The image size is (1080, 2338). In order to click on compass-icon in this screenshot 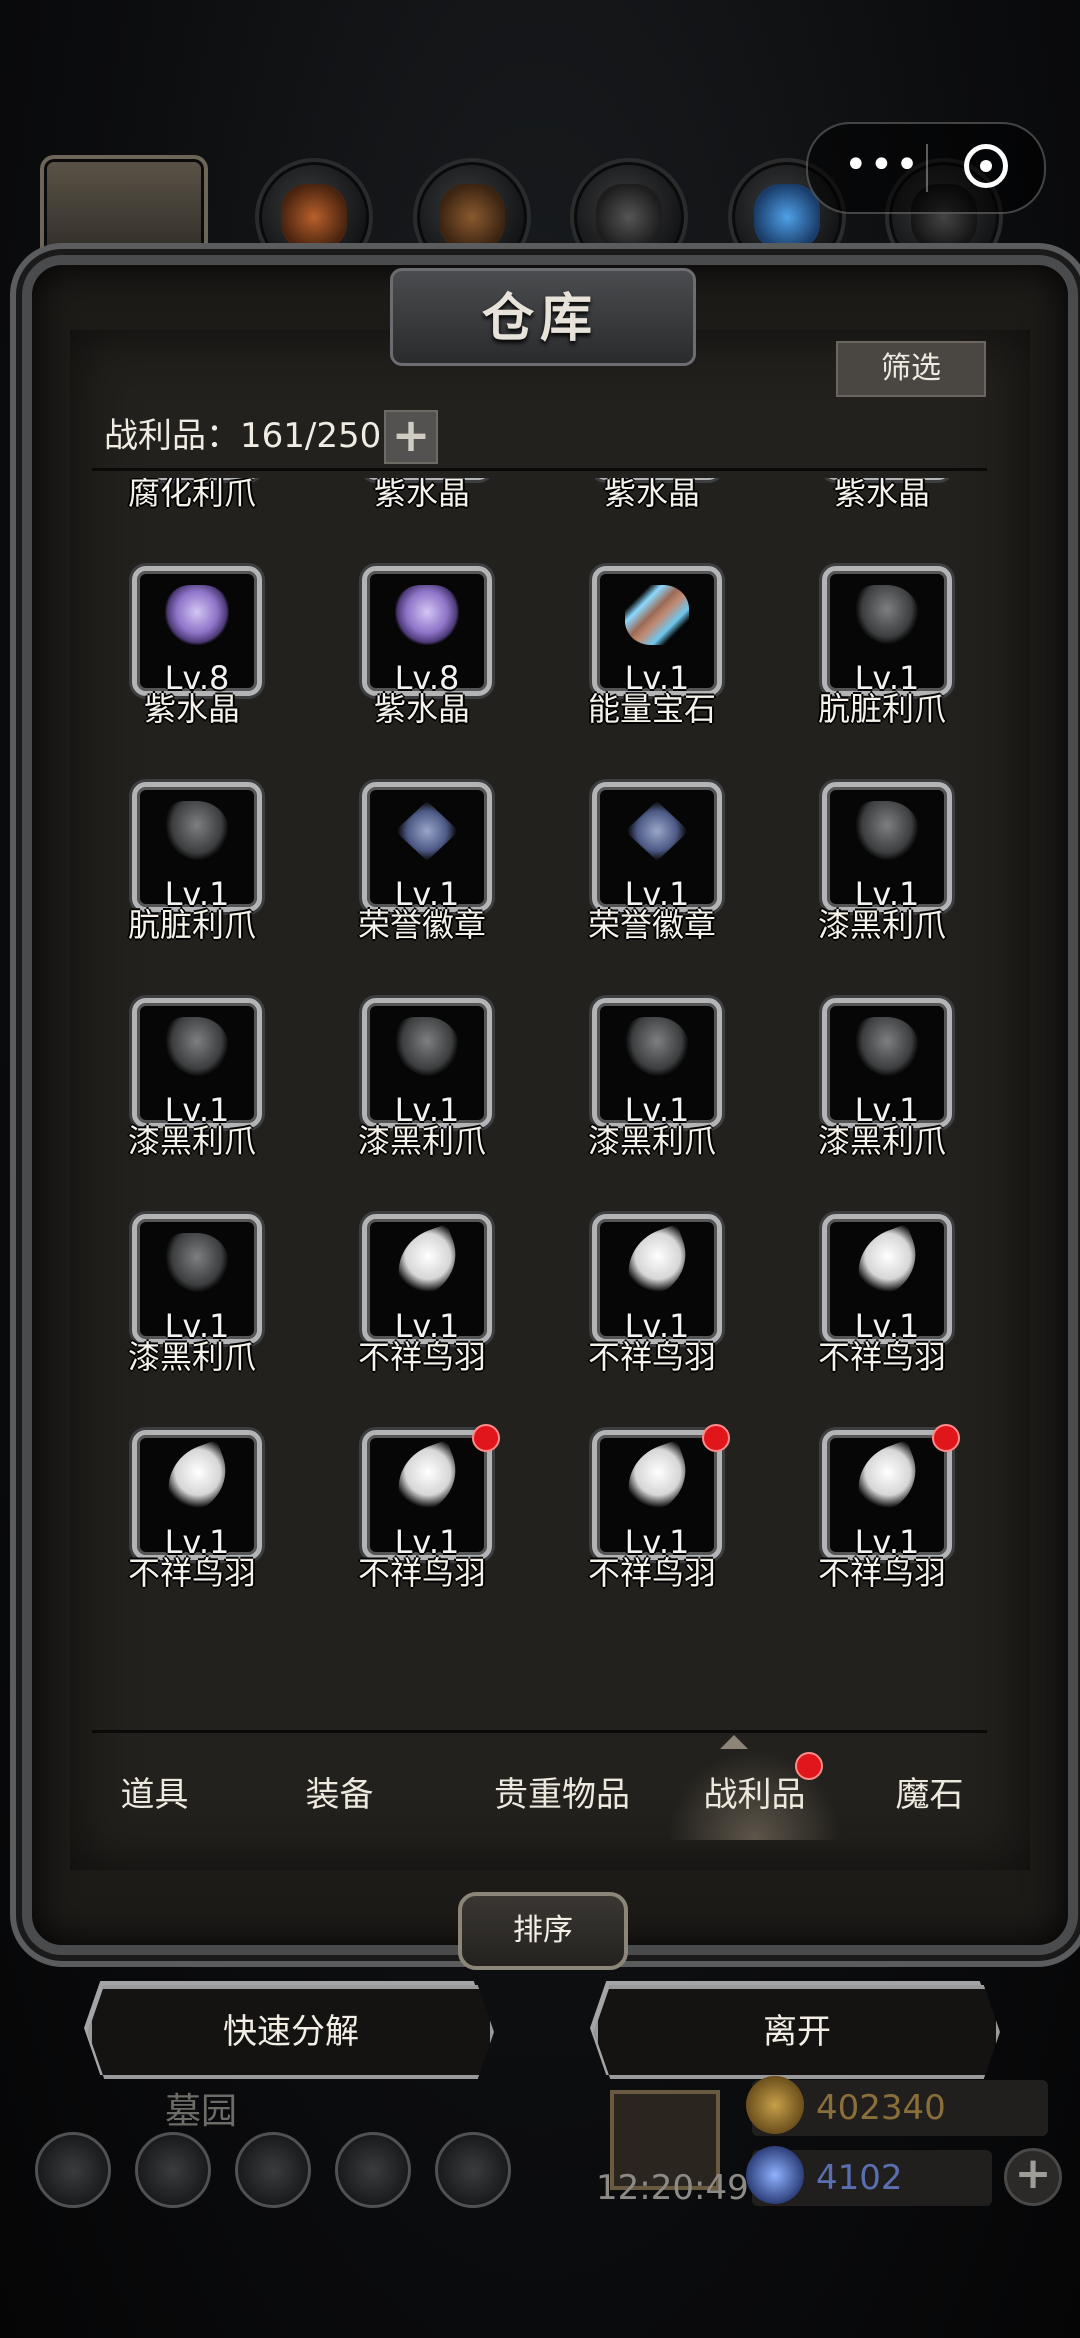, I will do `click(173, 2170)`.